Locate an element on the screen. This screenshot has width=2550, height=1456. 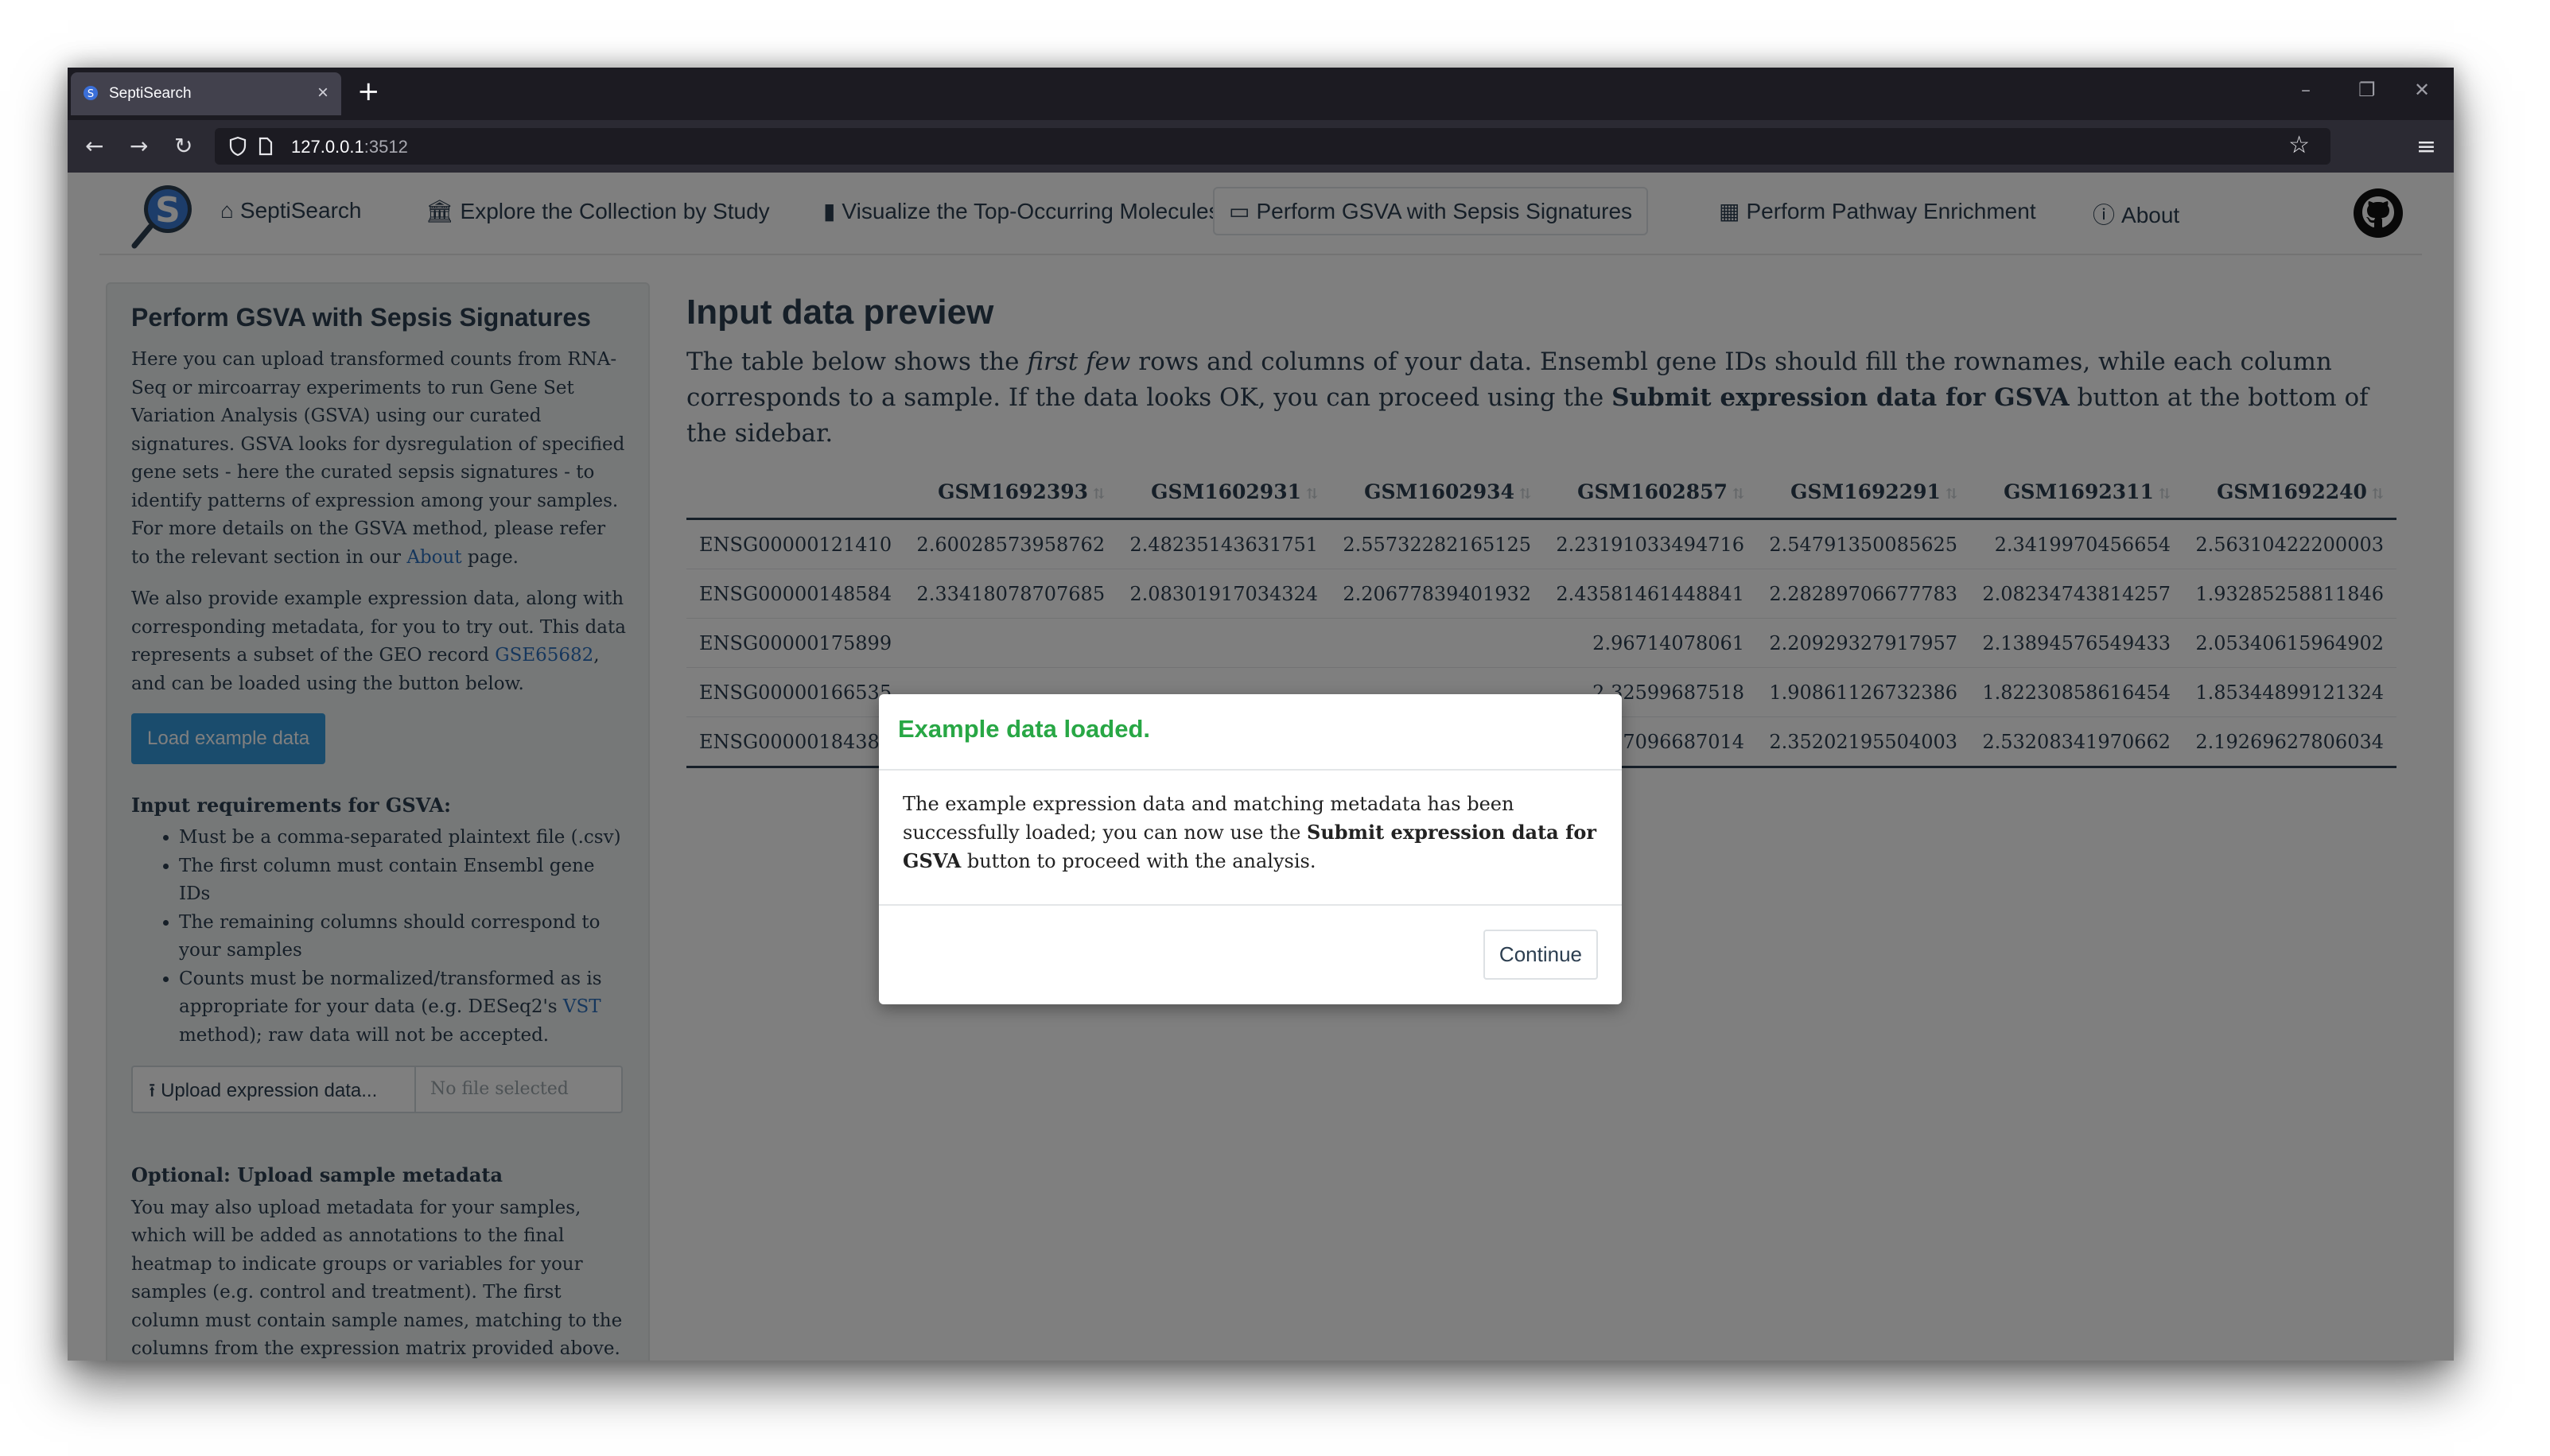
url-text: 127.0.0.1:3512 is located at coordinates (349, 147).